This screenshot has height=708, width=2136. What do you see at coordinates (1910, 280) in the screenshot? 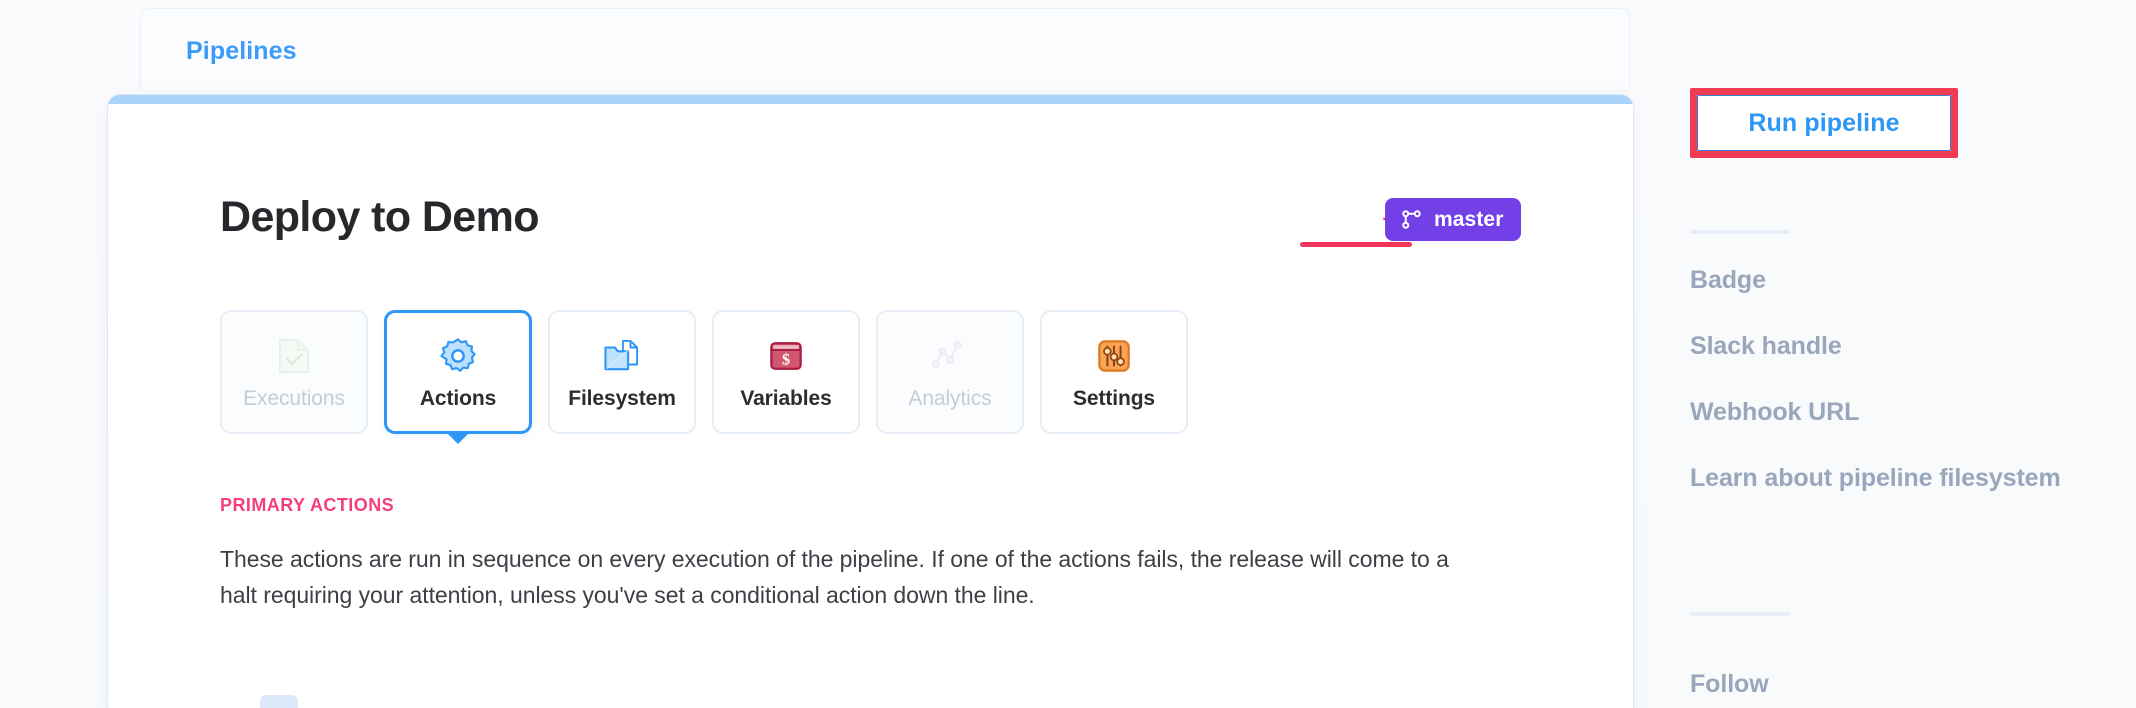
I see `sidebar-link-badge: Badge` at bounding box center [1910, 280].